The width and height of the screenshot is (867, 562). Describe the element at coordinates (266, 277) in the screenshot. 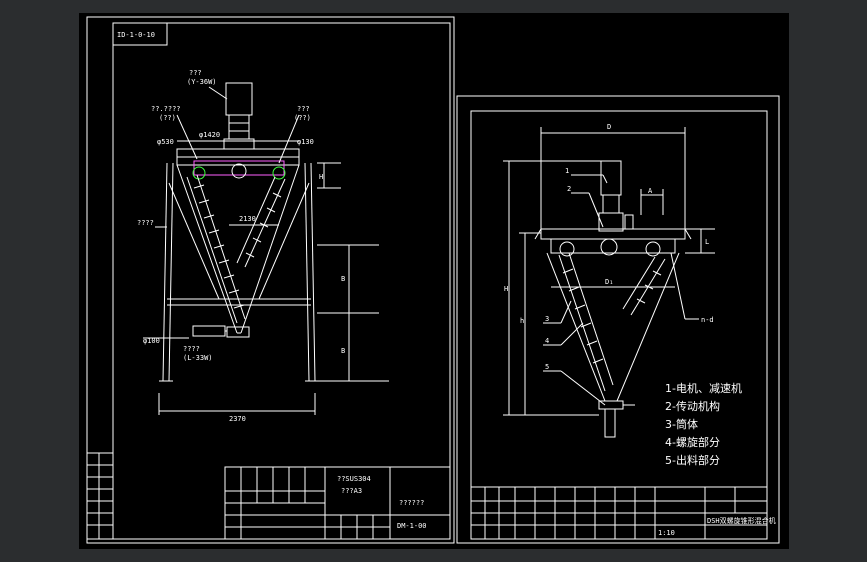

I see `dimensions-left` at that location.